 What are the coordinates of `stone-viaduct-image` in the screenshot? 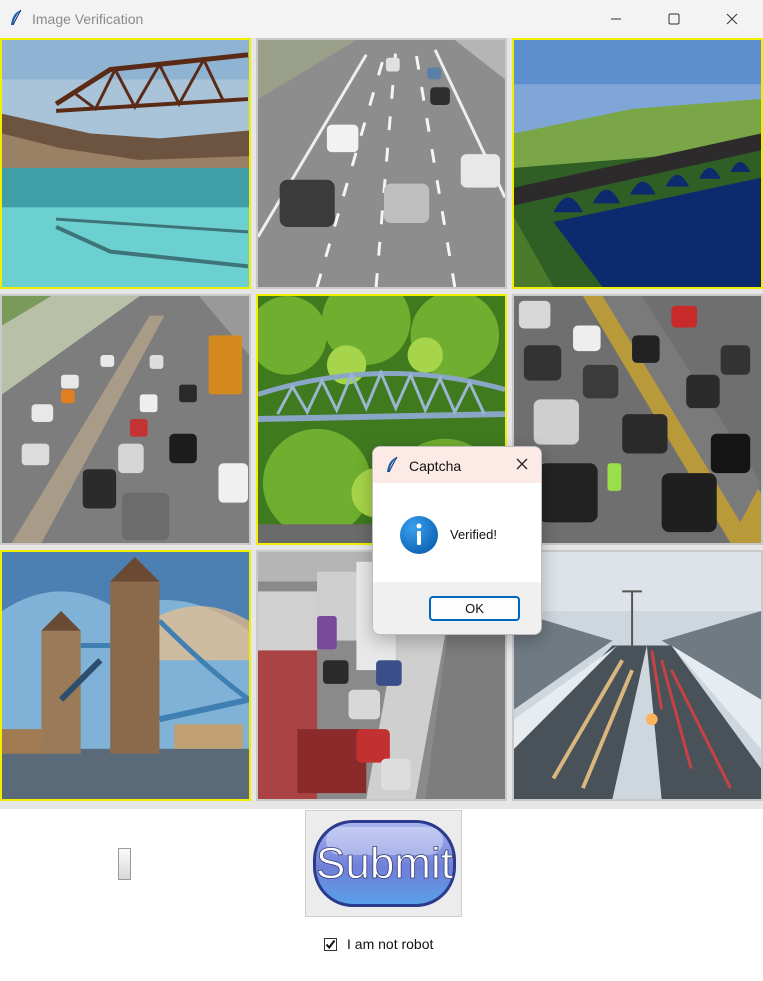 It's located at (637, 163).